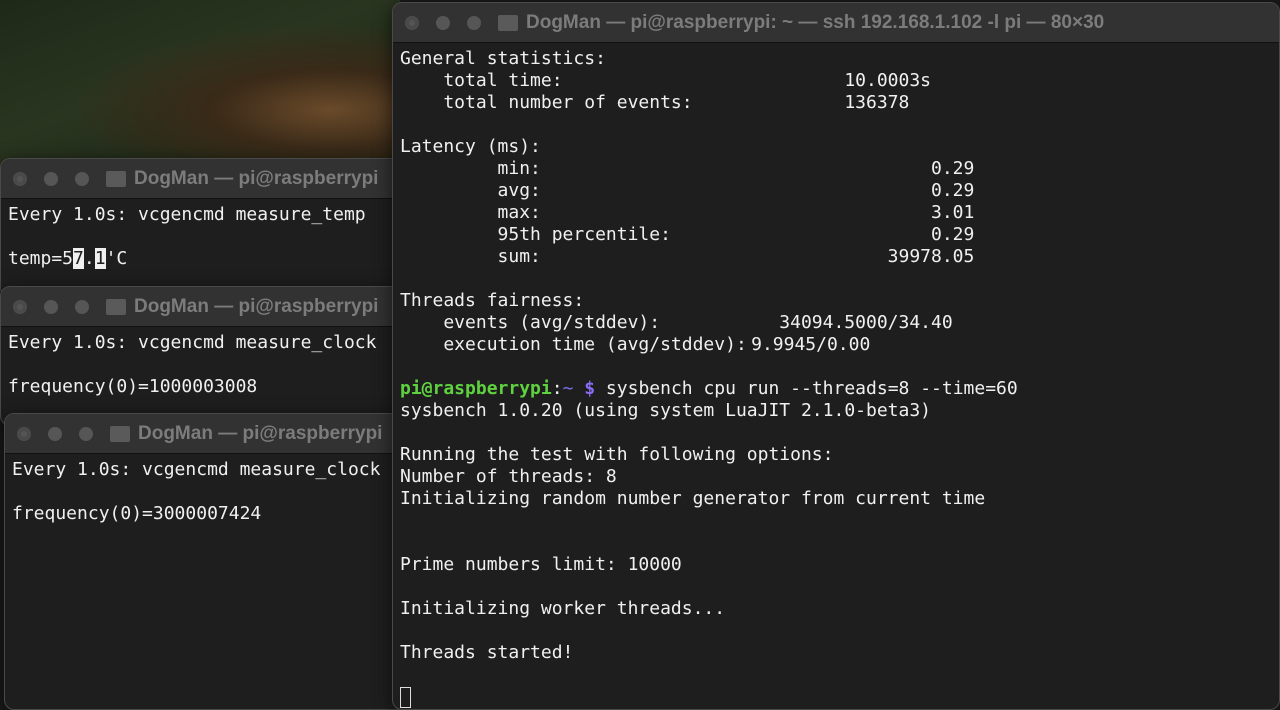  I want to click on clock-output: frequency(0)=1000003008, so click(133, 386).